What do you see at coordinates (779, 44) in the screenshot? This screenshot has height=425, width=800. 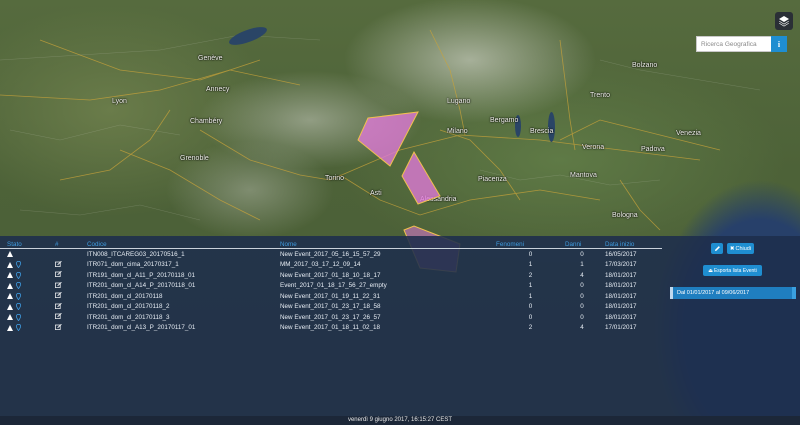 I see `info-button: i` at bounding box center [779, 44].